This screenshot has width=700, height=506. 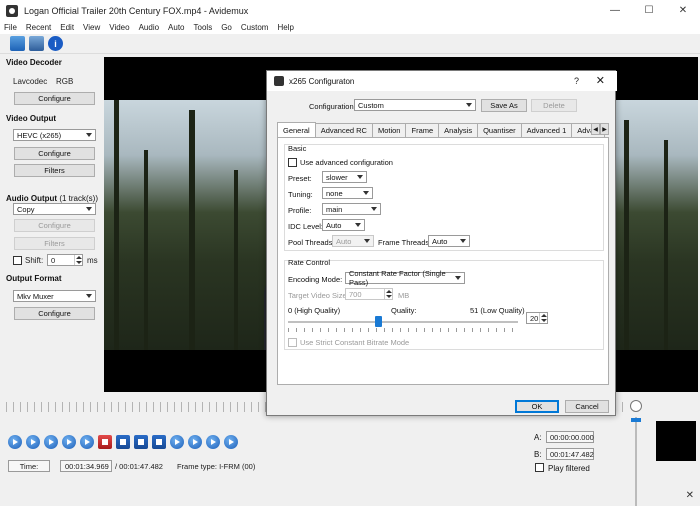 What do you see at coordinates (195, 442) in the screenshot?
I see `last-frame-icon` at bounding box center [195, 442].